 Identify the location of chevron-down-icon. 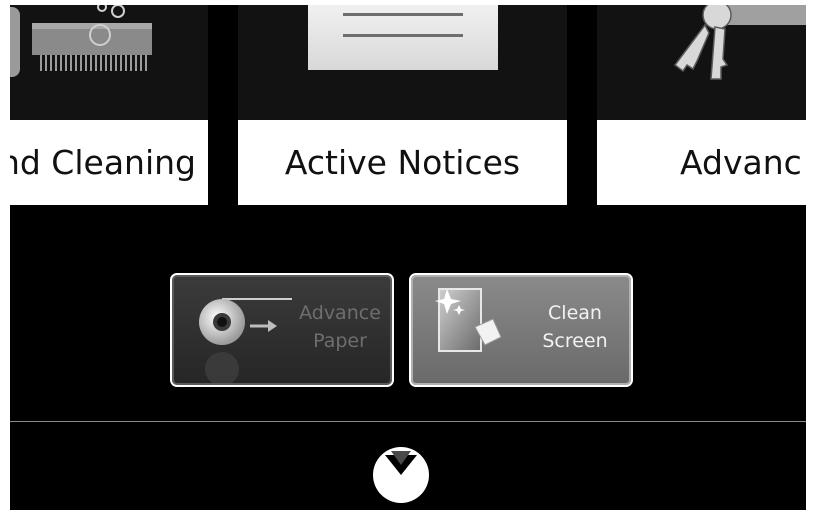
(401, 475).